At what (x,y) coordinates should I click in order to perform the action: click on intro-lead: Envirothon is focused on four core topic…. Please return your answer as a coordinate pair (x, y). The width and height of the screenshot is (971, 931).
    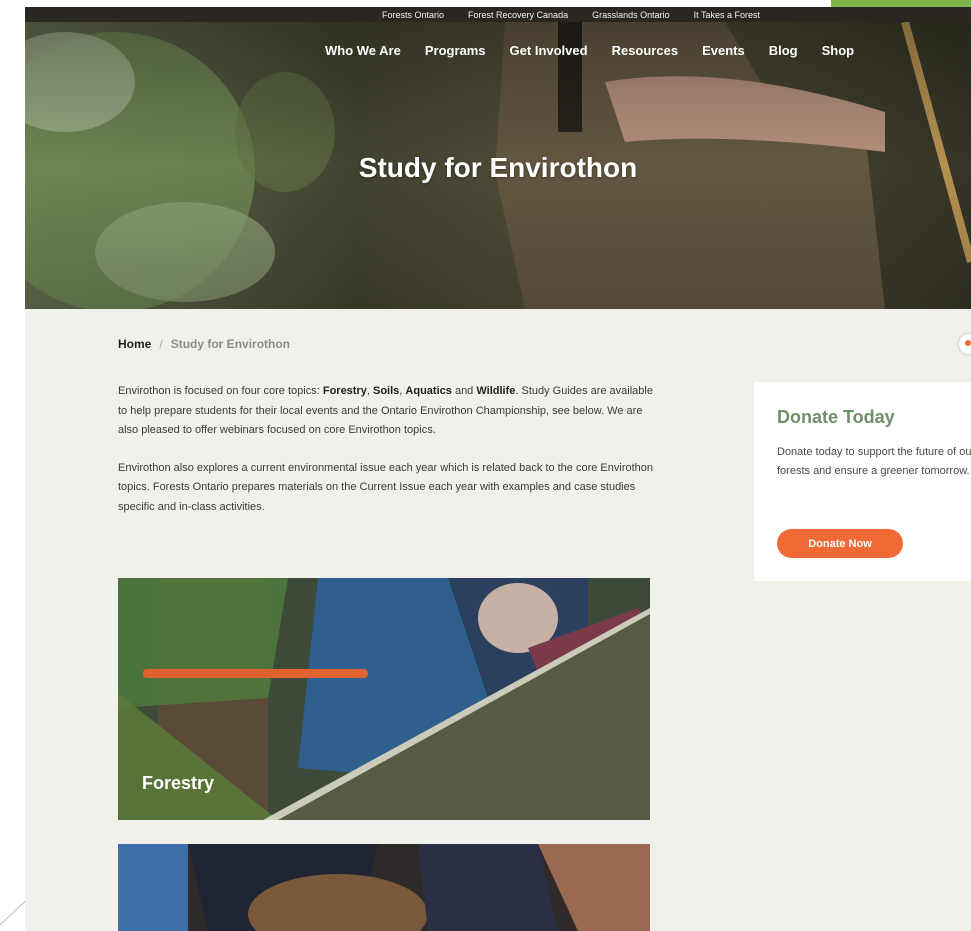
    Looking at the image, I should click on (220, 391).